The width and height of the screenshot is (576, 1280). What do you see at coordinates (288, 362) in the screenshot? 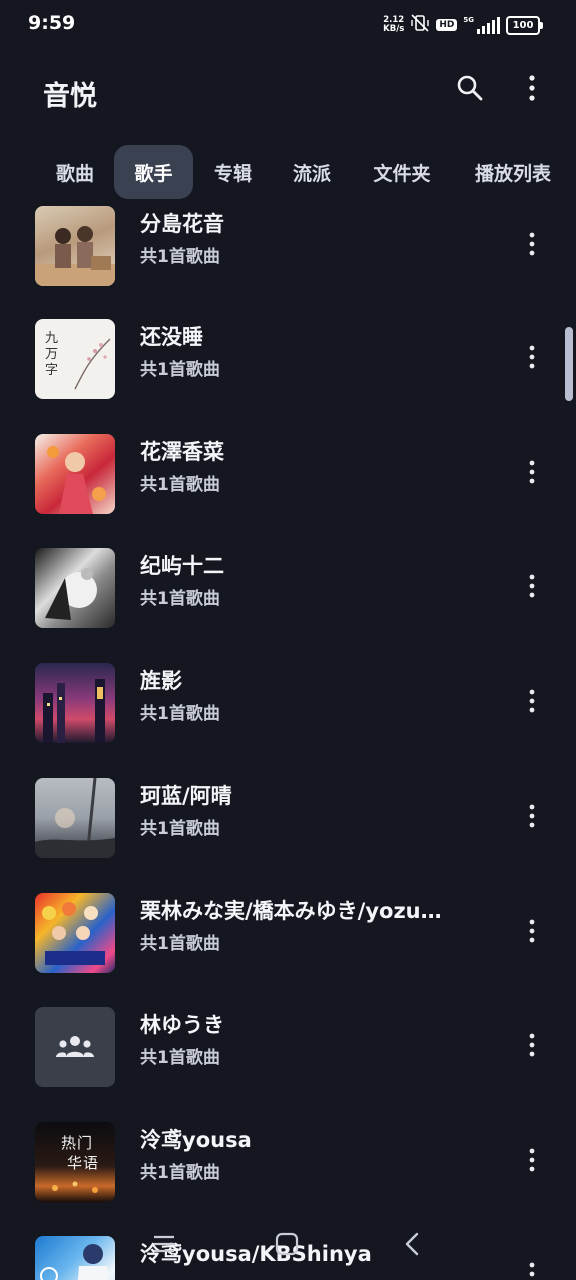
I see `artist-row: 九万字 还没睡 共1首歌曲` at bounding box center [288, 362].